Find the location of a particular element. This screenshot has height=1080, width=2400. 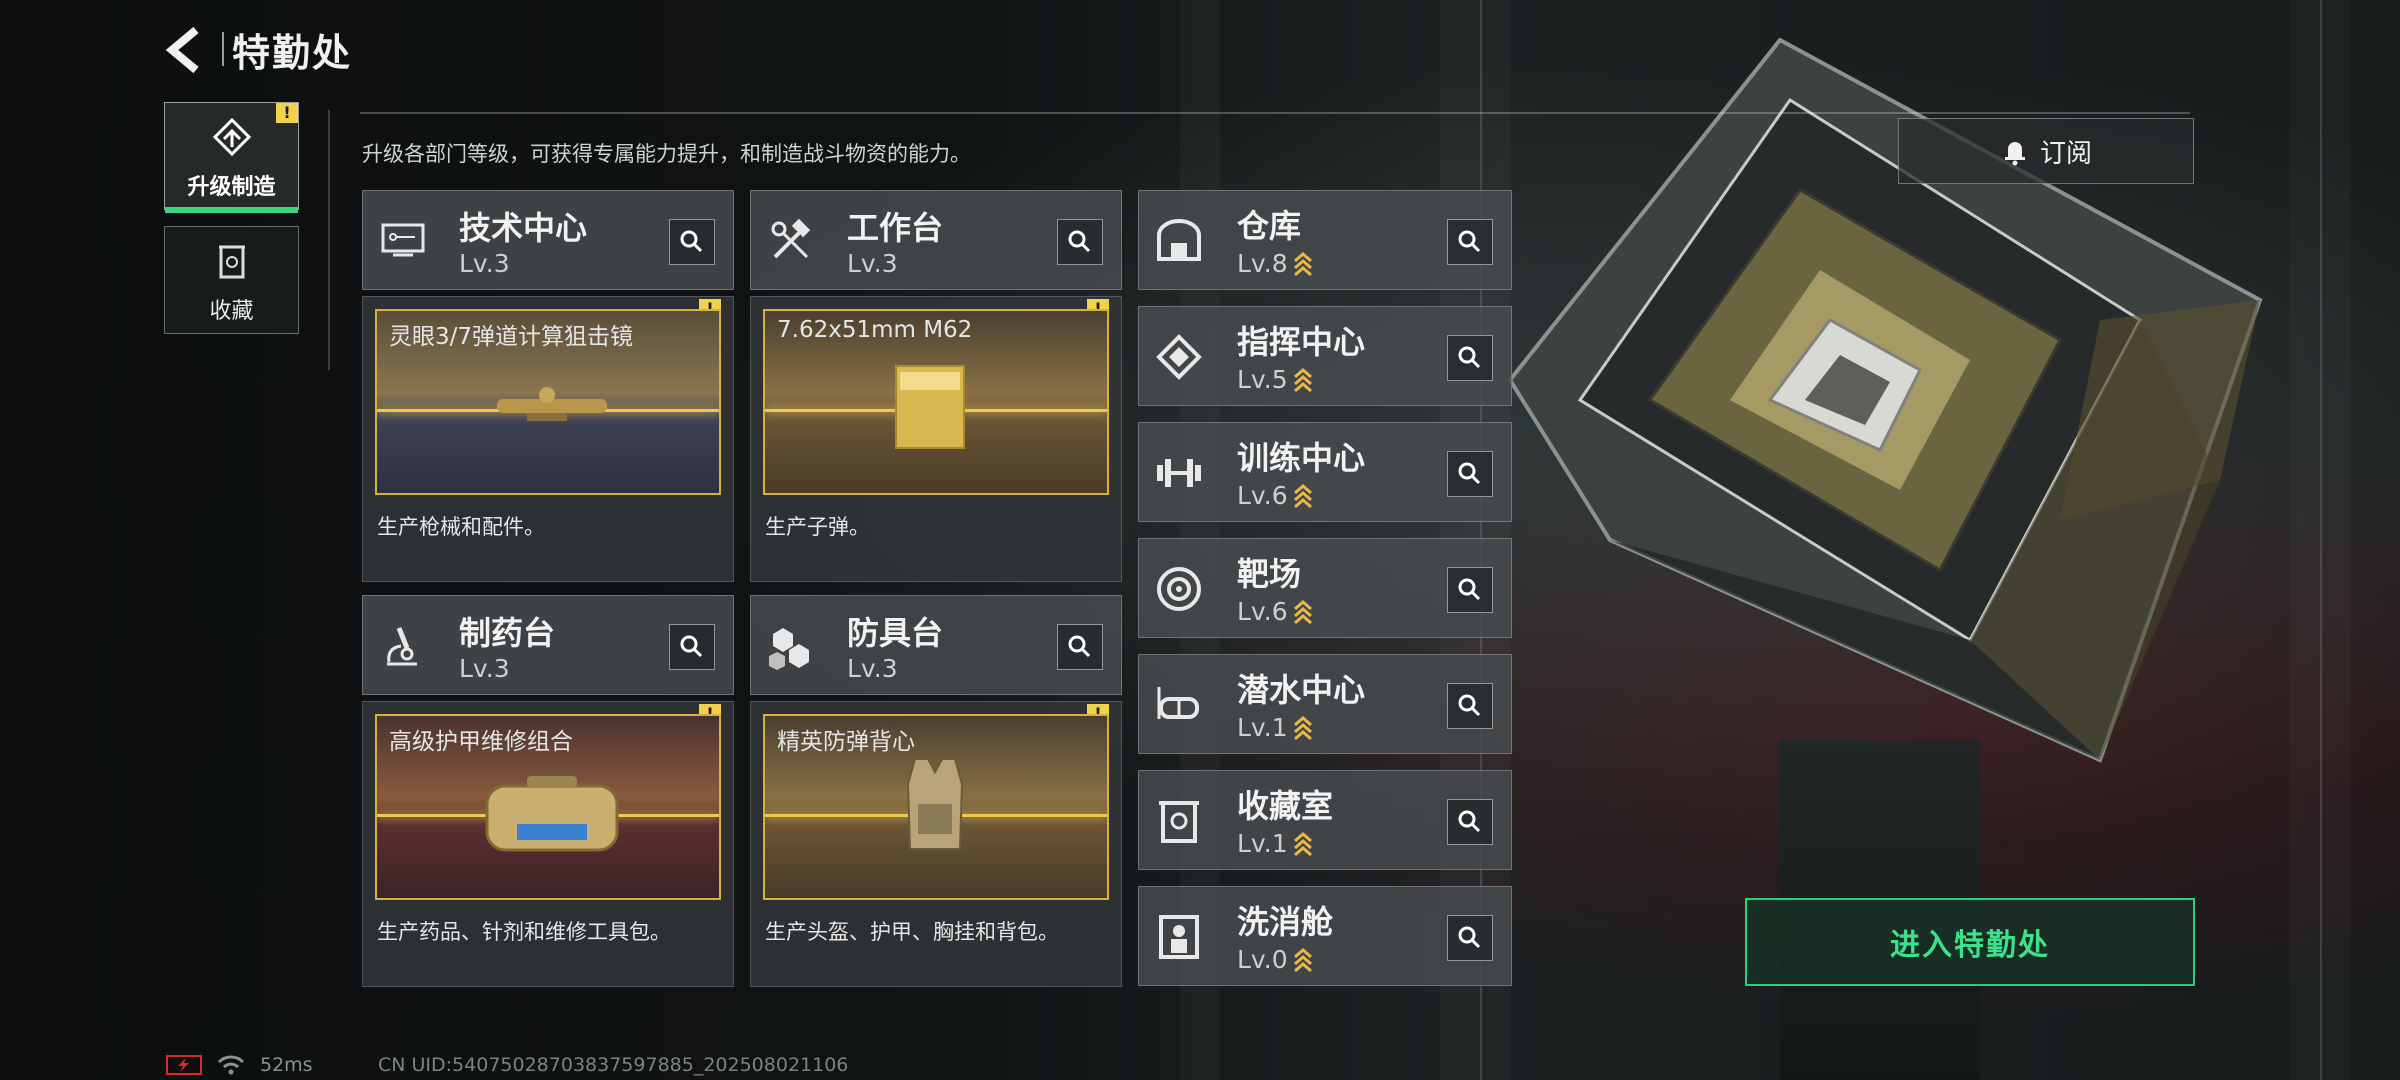

room-level: Lv.5 is located at coordinates (1262, 379).